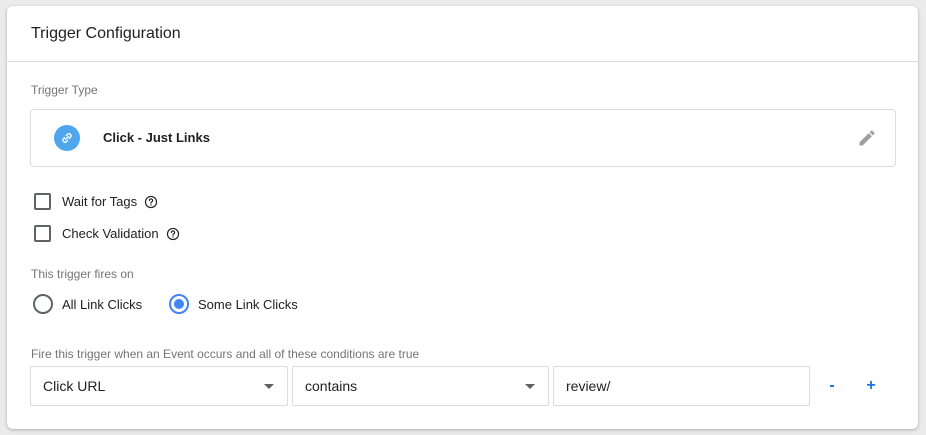  What do you see at coordinates (43, 304) in the screenshot?
I see `all-link-clicks-radio` at bounding box center [43, 304].